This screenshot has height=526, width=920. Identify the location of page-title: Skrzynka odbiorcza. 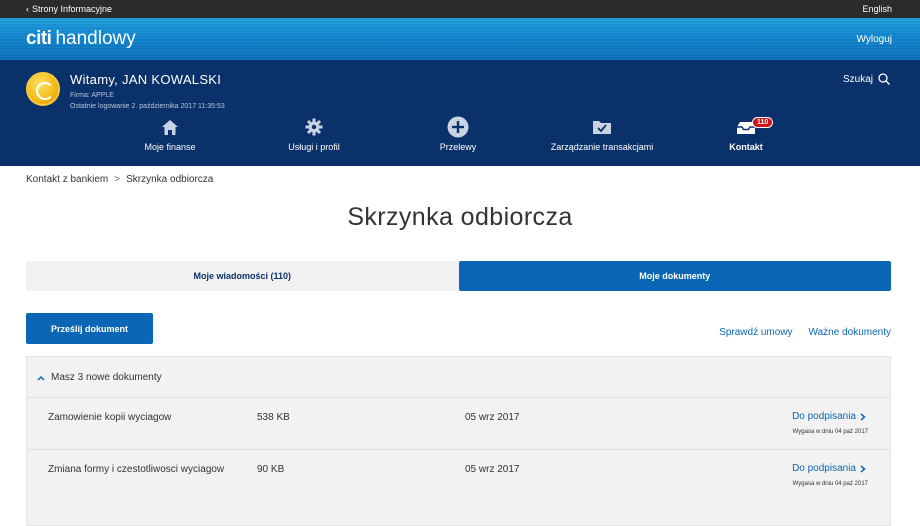
(460, 217).